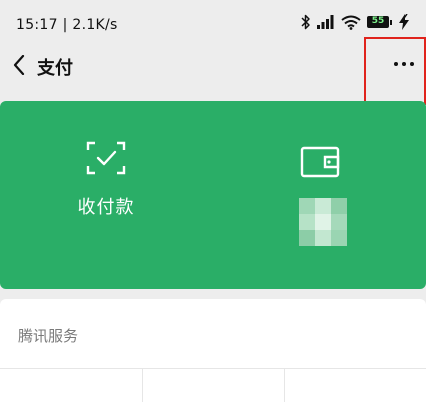 Image resolution: width=426 pixels, height=402 pixels. What do you see at coordinates (404, 64) in the screenshot?
I see `more-icon` at bounding box center [404, 64].